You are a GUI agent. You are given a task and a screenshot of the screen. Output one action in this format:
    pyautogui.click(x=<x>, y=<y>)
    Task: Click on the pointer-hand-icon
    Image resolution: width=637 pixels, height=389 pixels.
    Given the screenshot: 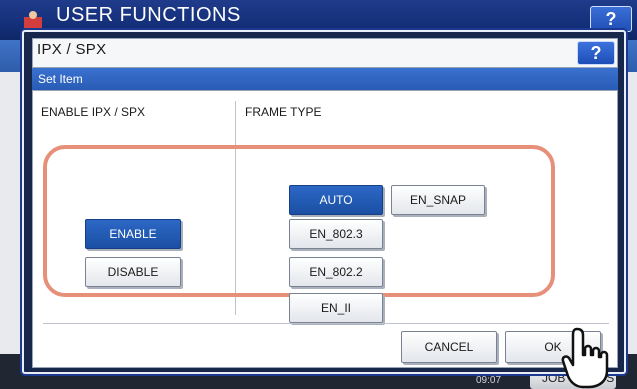 What is the action you would take?
    pyautogui.click(x=585, y=358)
    